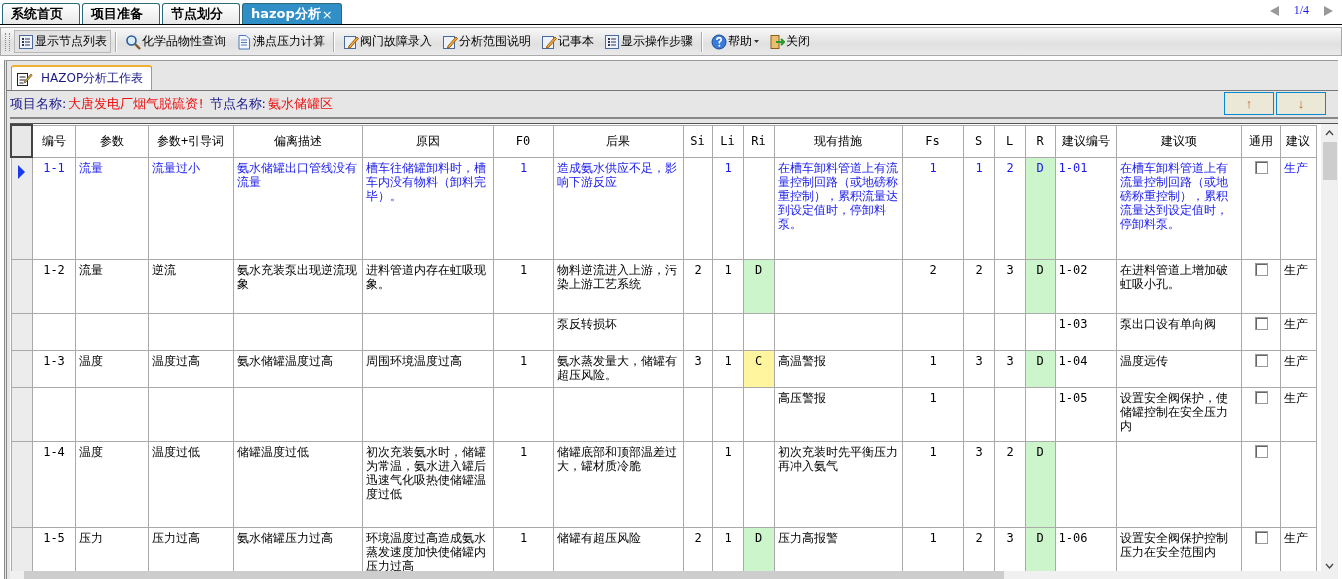 The height and width of the screenshot is (579, 1342). I want to click on horizontal-scrollbar, so click(674, 575).